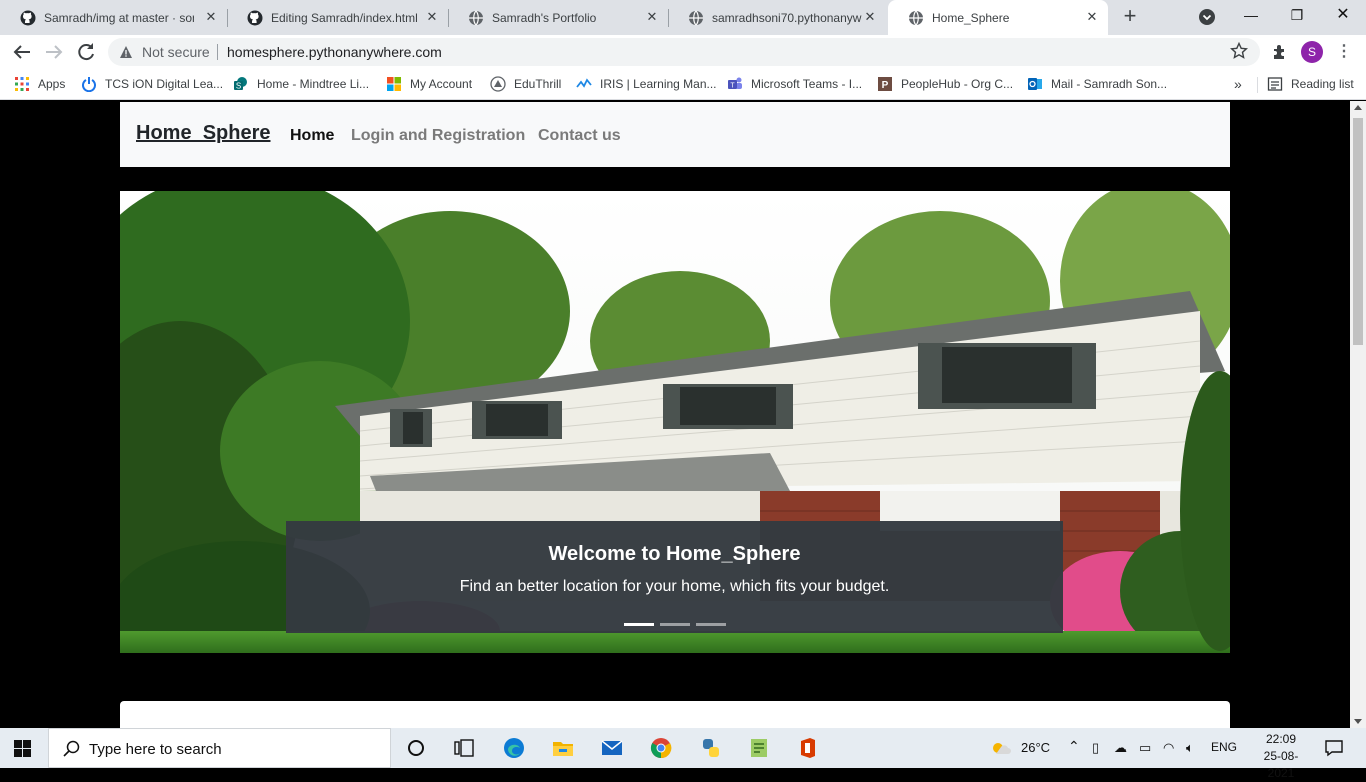 Image resolution: width=1366 pixels, height=782 pixels. Describe the element at coordinates (438, 136) in the screenshot. I see `nav-login-registration: Login and Registration` at that location.